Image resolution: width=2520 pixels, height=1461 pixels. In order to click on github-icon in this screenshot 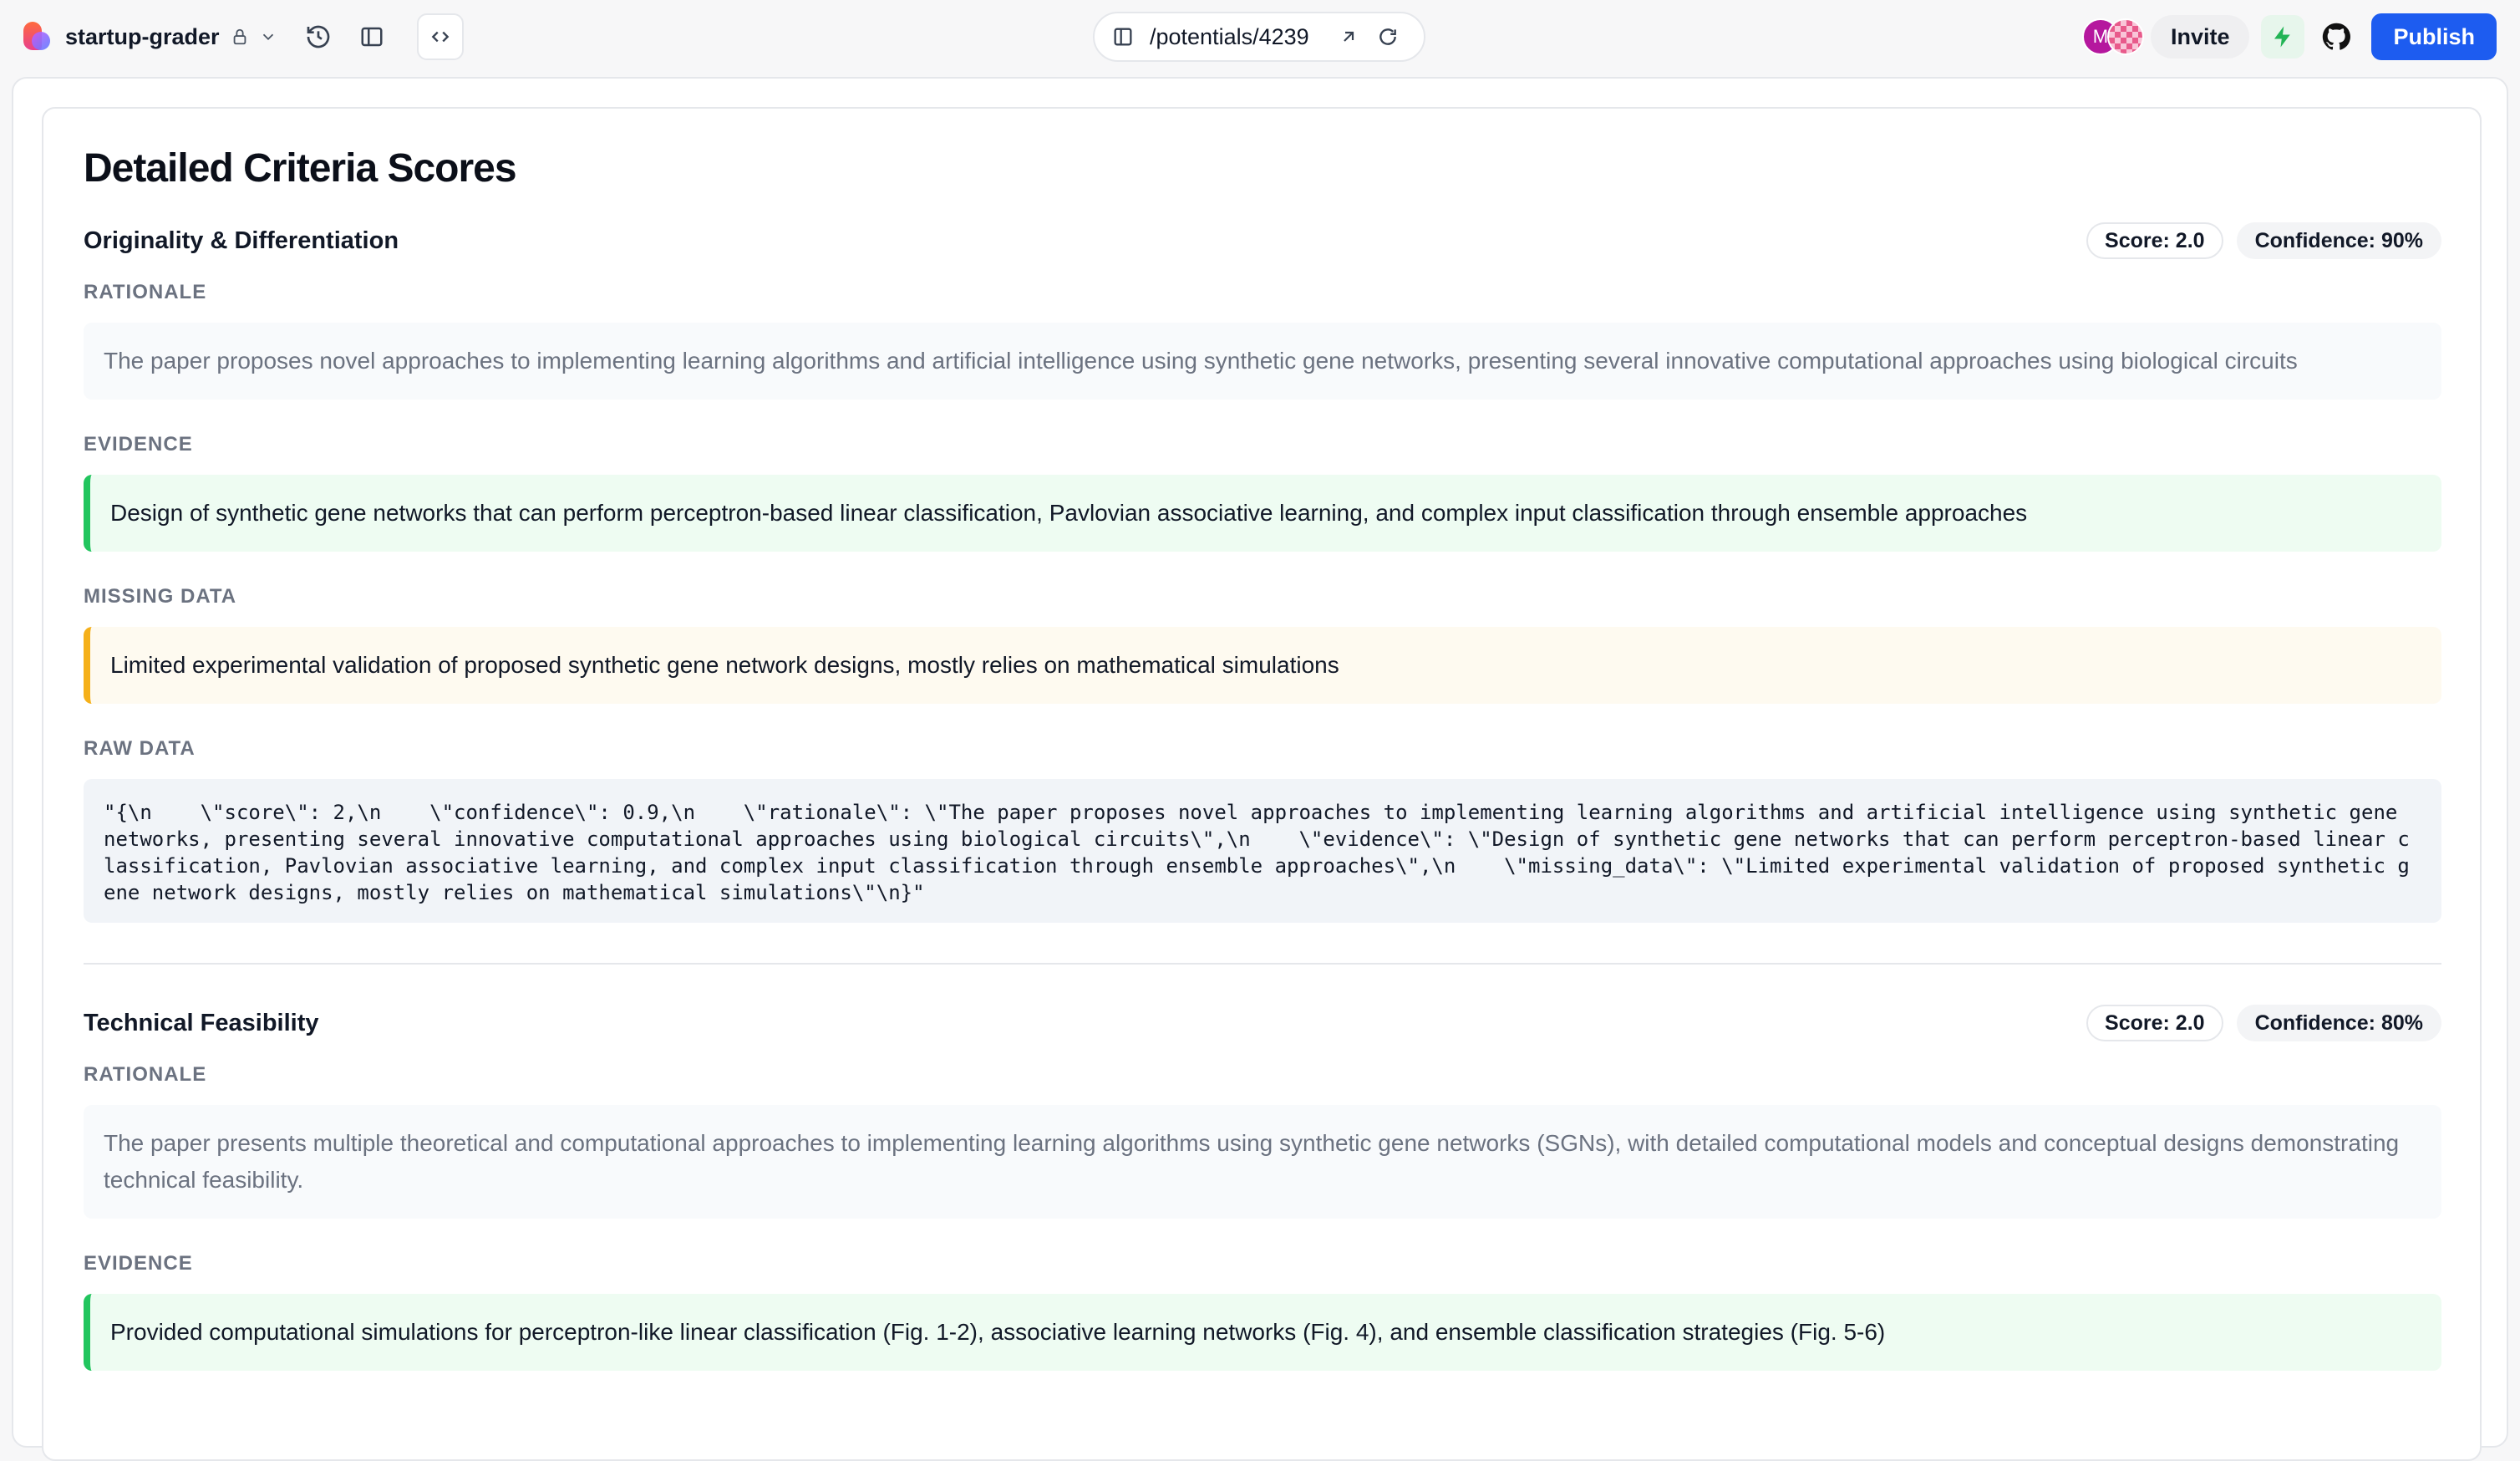, I will do `click(2336, 36)`.